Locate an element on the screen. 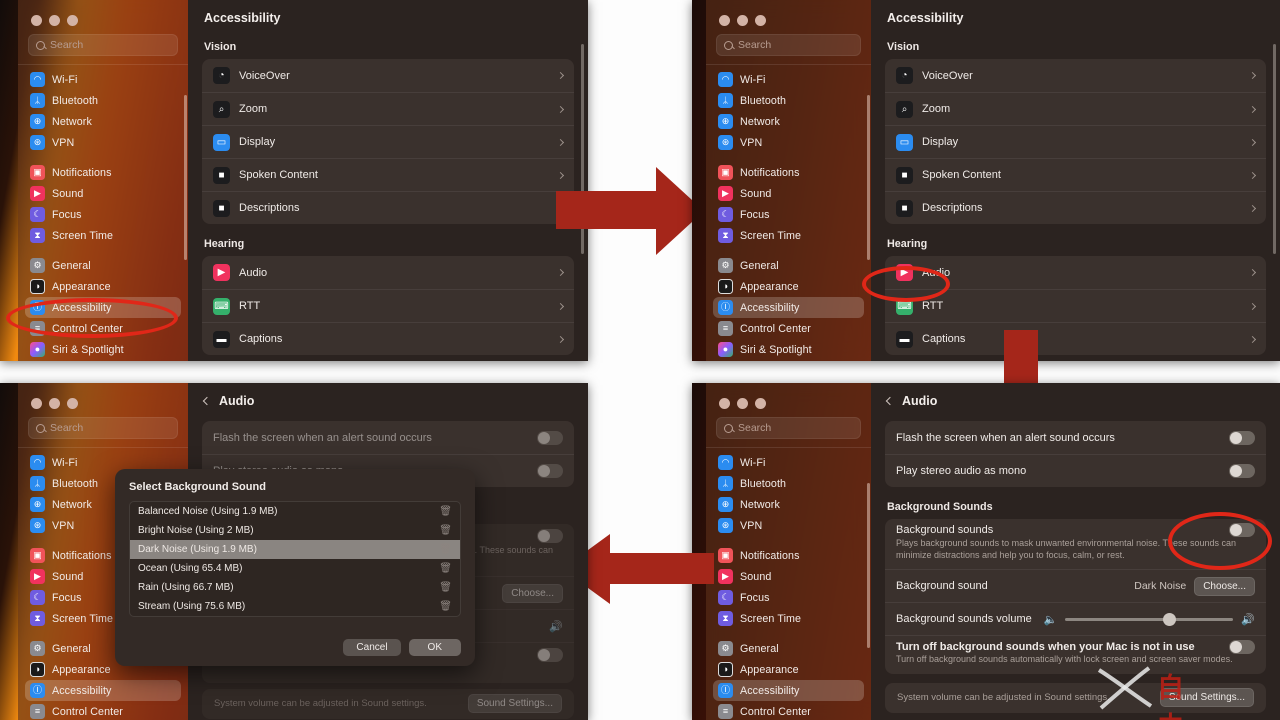 The width and height of the screenshot is (1280, 720). pane-scrollbar is located at coordinates (1274, 149).